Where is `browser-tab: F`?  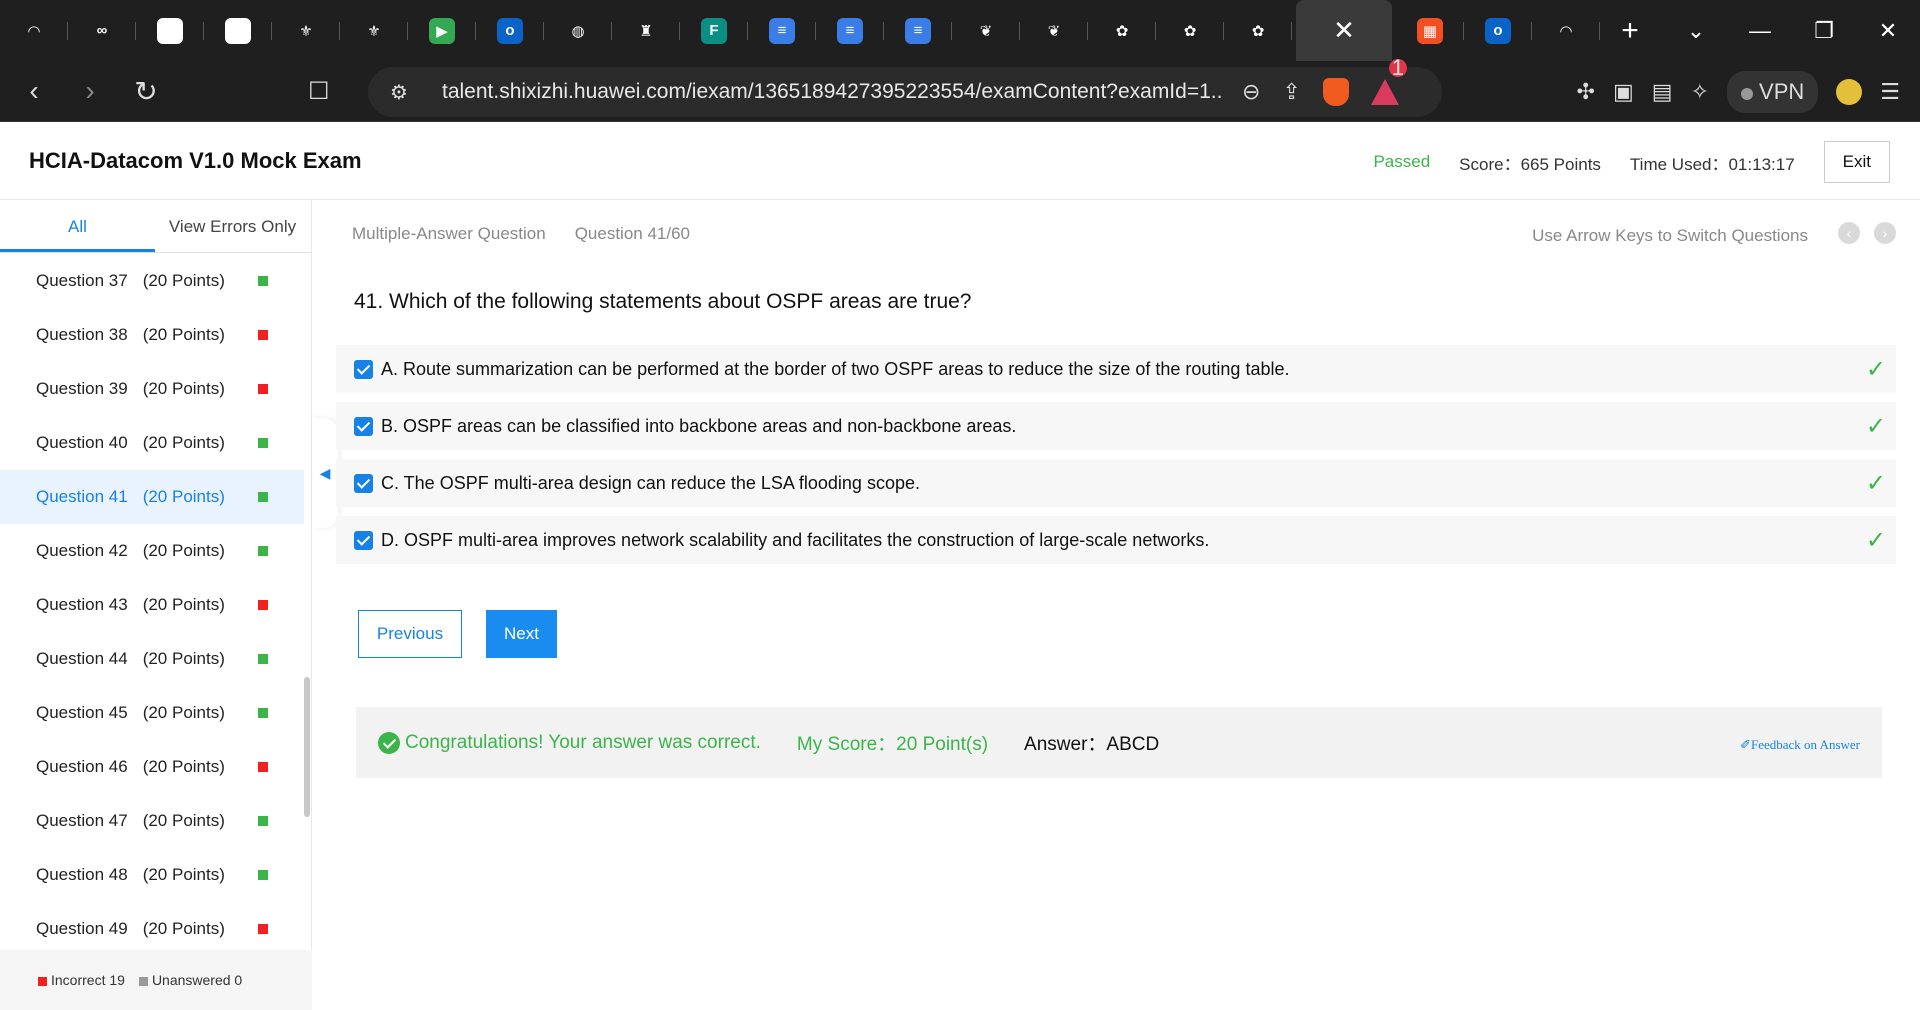
browser-tab: F is located at coordinates (714, 30).